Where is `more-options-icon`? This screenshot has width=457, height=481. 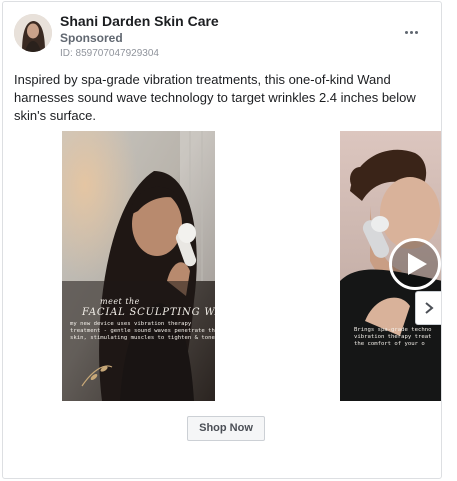 more-options-icon is located at coordinates (406, 32).